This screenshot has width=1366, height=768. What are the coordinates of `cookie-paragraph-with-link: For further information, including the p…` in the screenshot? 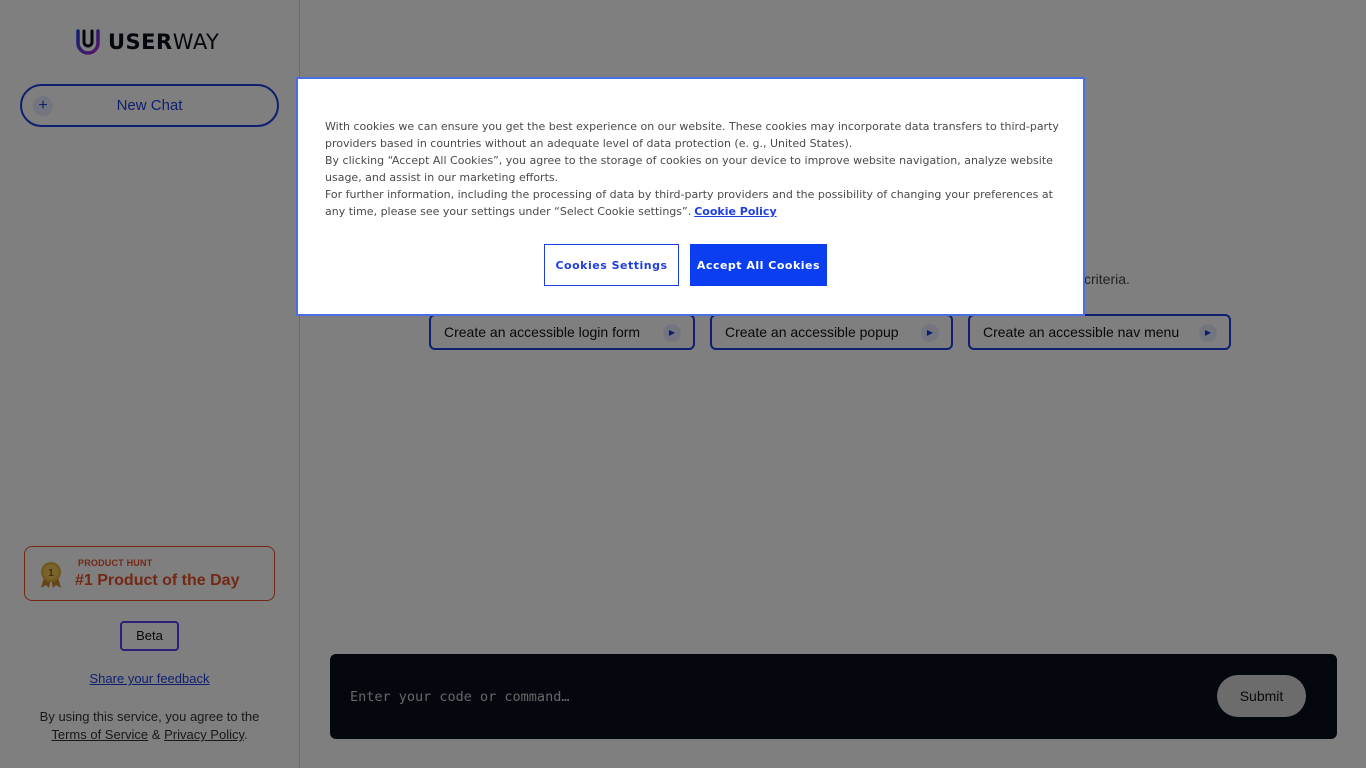 It's located at (692, 203).